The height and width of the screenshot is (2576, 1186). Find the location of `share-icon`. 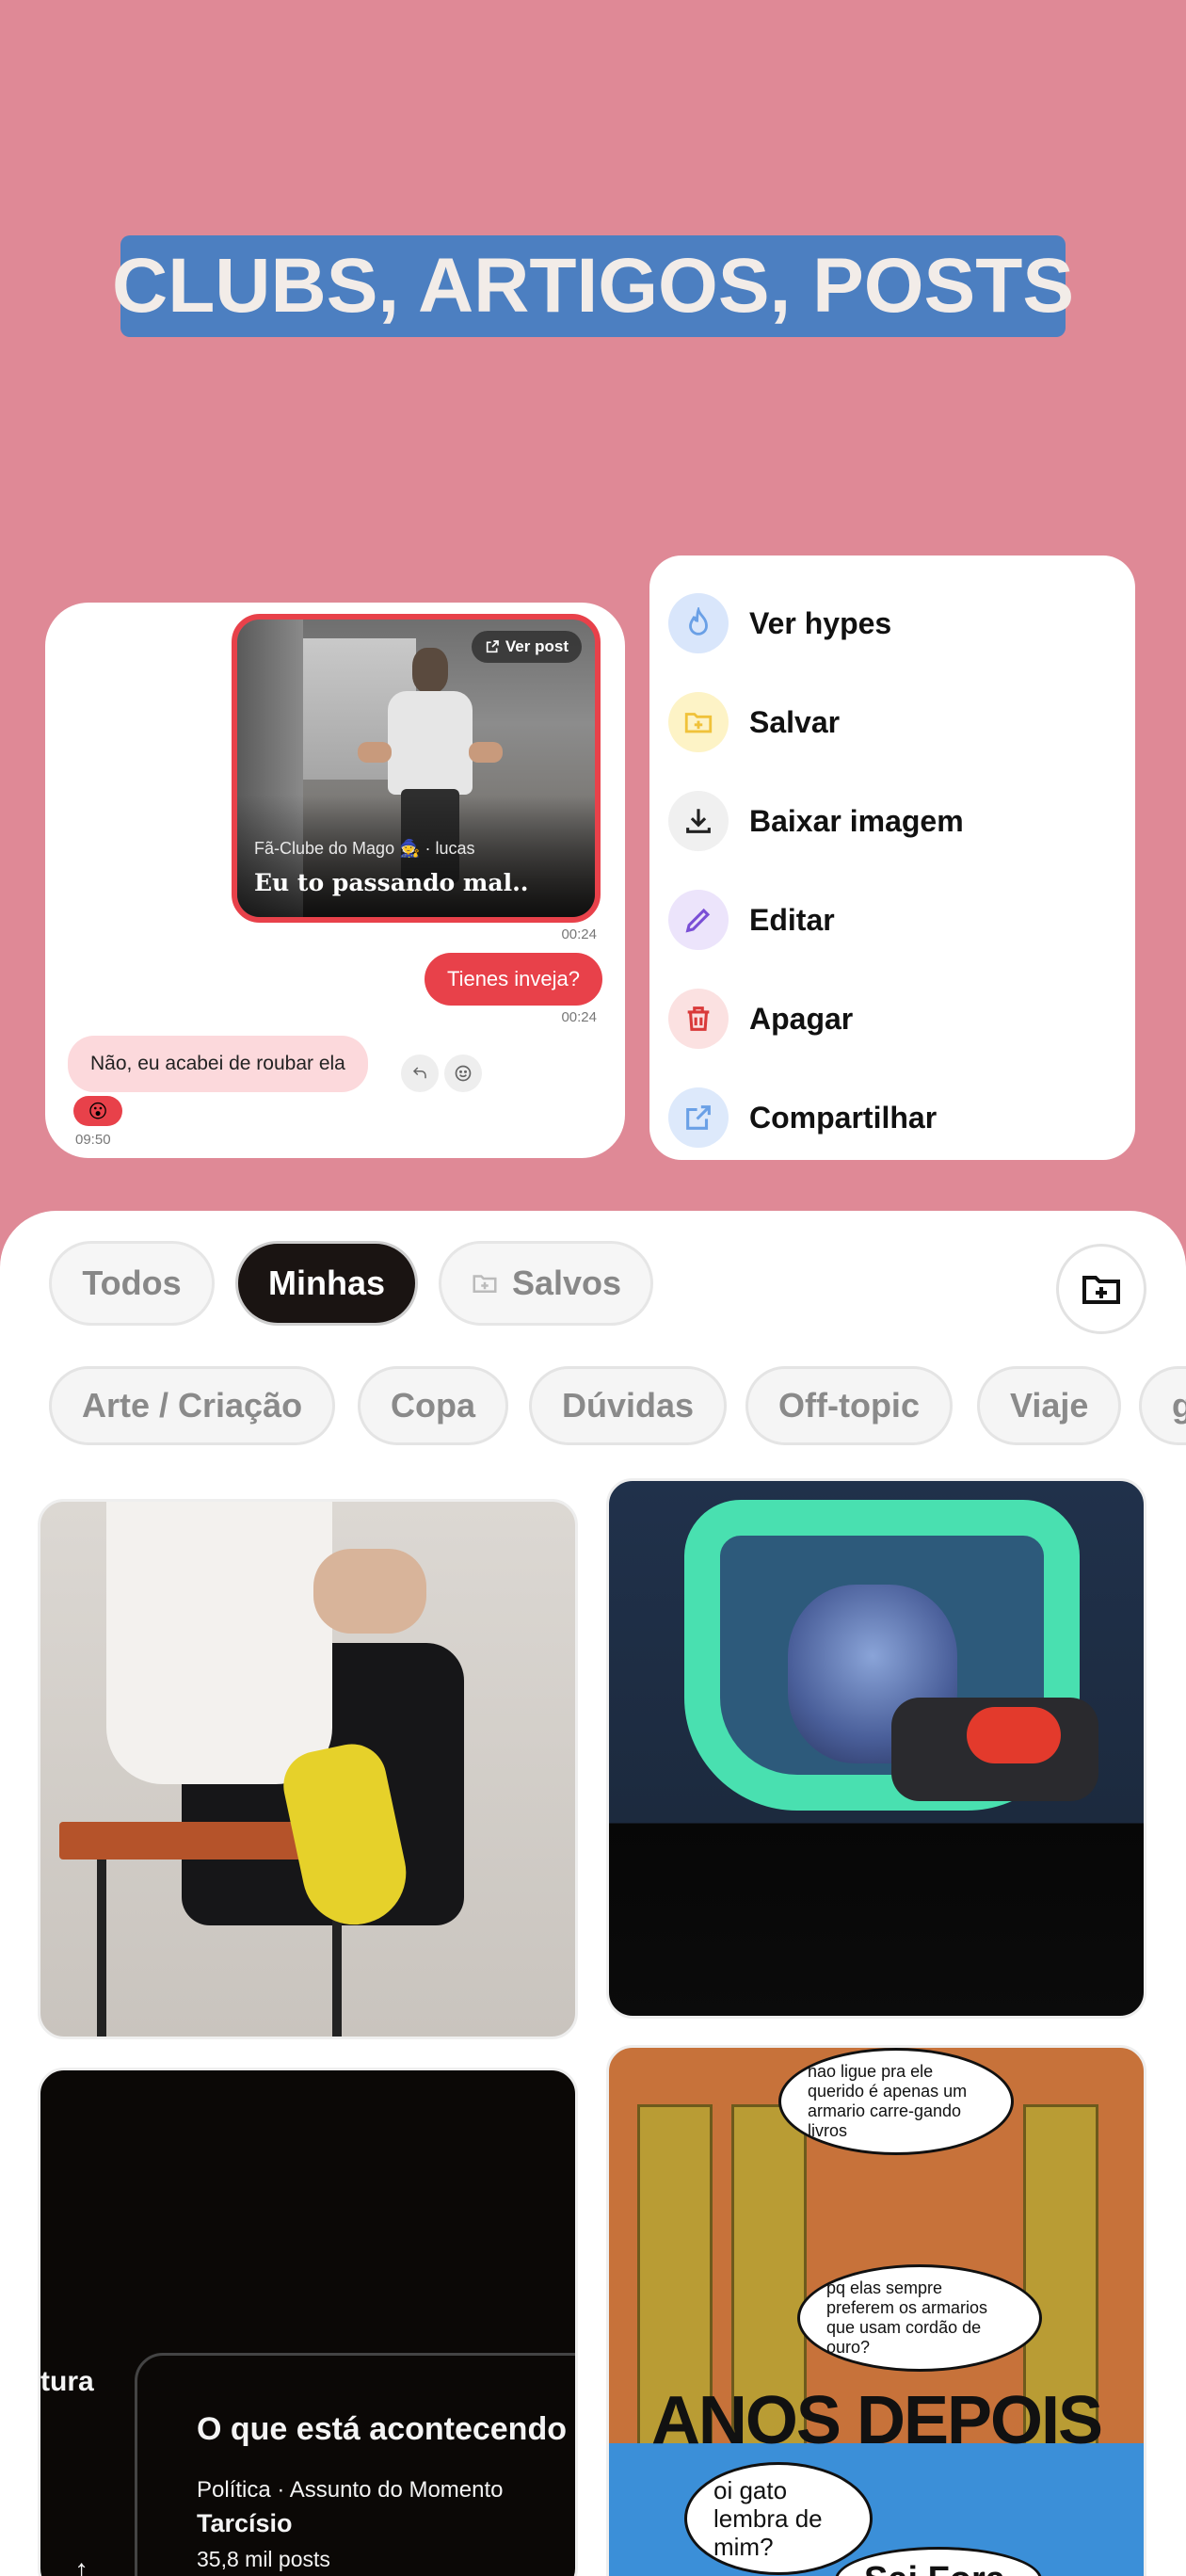

share-icon is located at coordinates (698, 1117).